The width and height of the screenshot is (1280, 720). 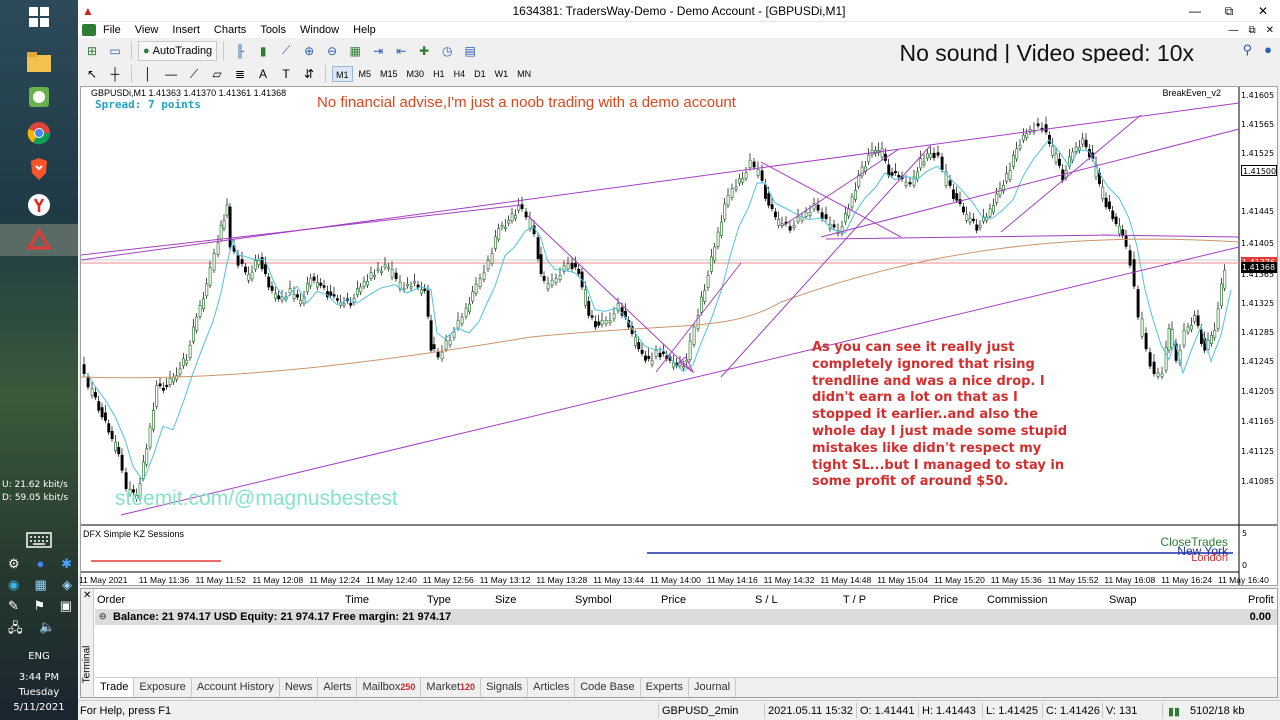 What do you see at coordinates (460, 74) in the screenshot?
I see `timeframe-h4: H4` at bounding box center [460, 74].